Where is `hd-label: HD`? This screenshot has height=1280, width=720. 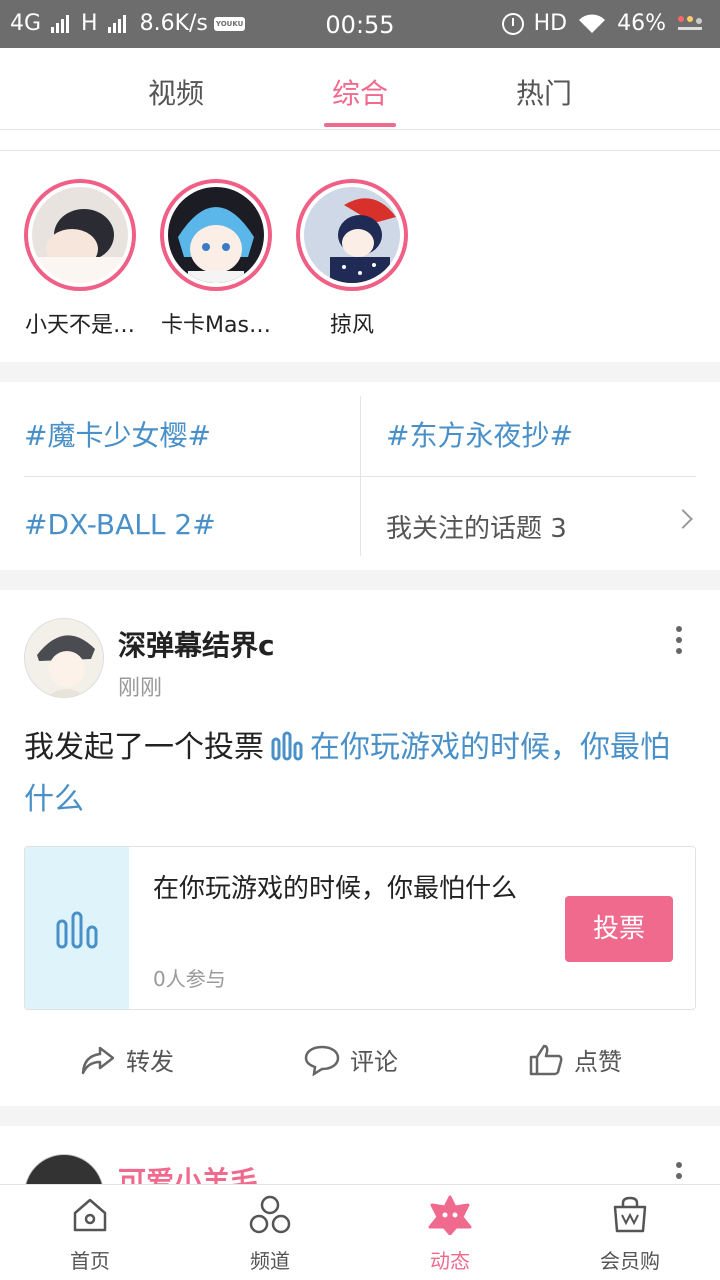
hd-label: HD is located at coordinates (550, 23).